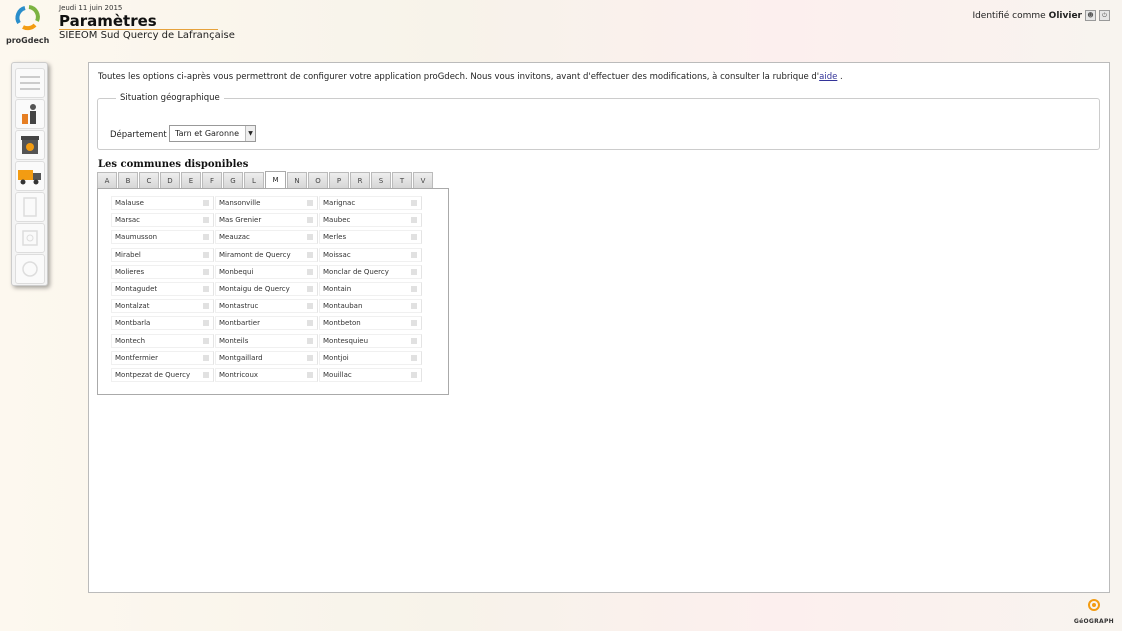  I want to click on commune-item: Monteils, so click(266, 340).